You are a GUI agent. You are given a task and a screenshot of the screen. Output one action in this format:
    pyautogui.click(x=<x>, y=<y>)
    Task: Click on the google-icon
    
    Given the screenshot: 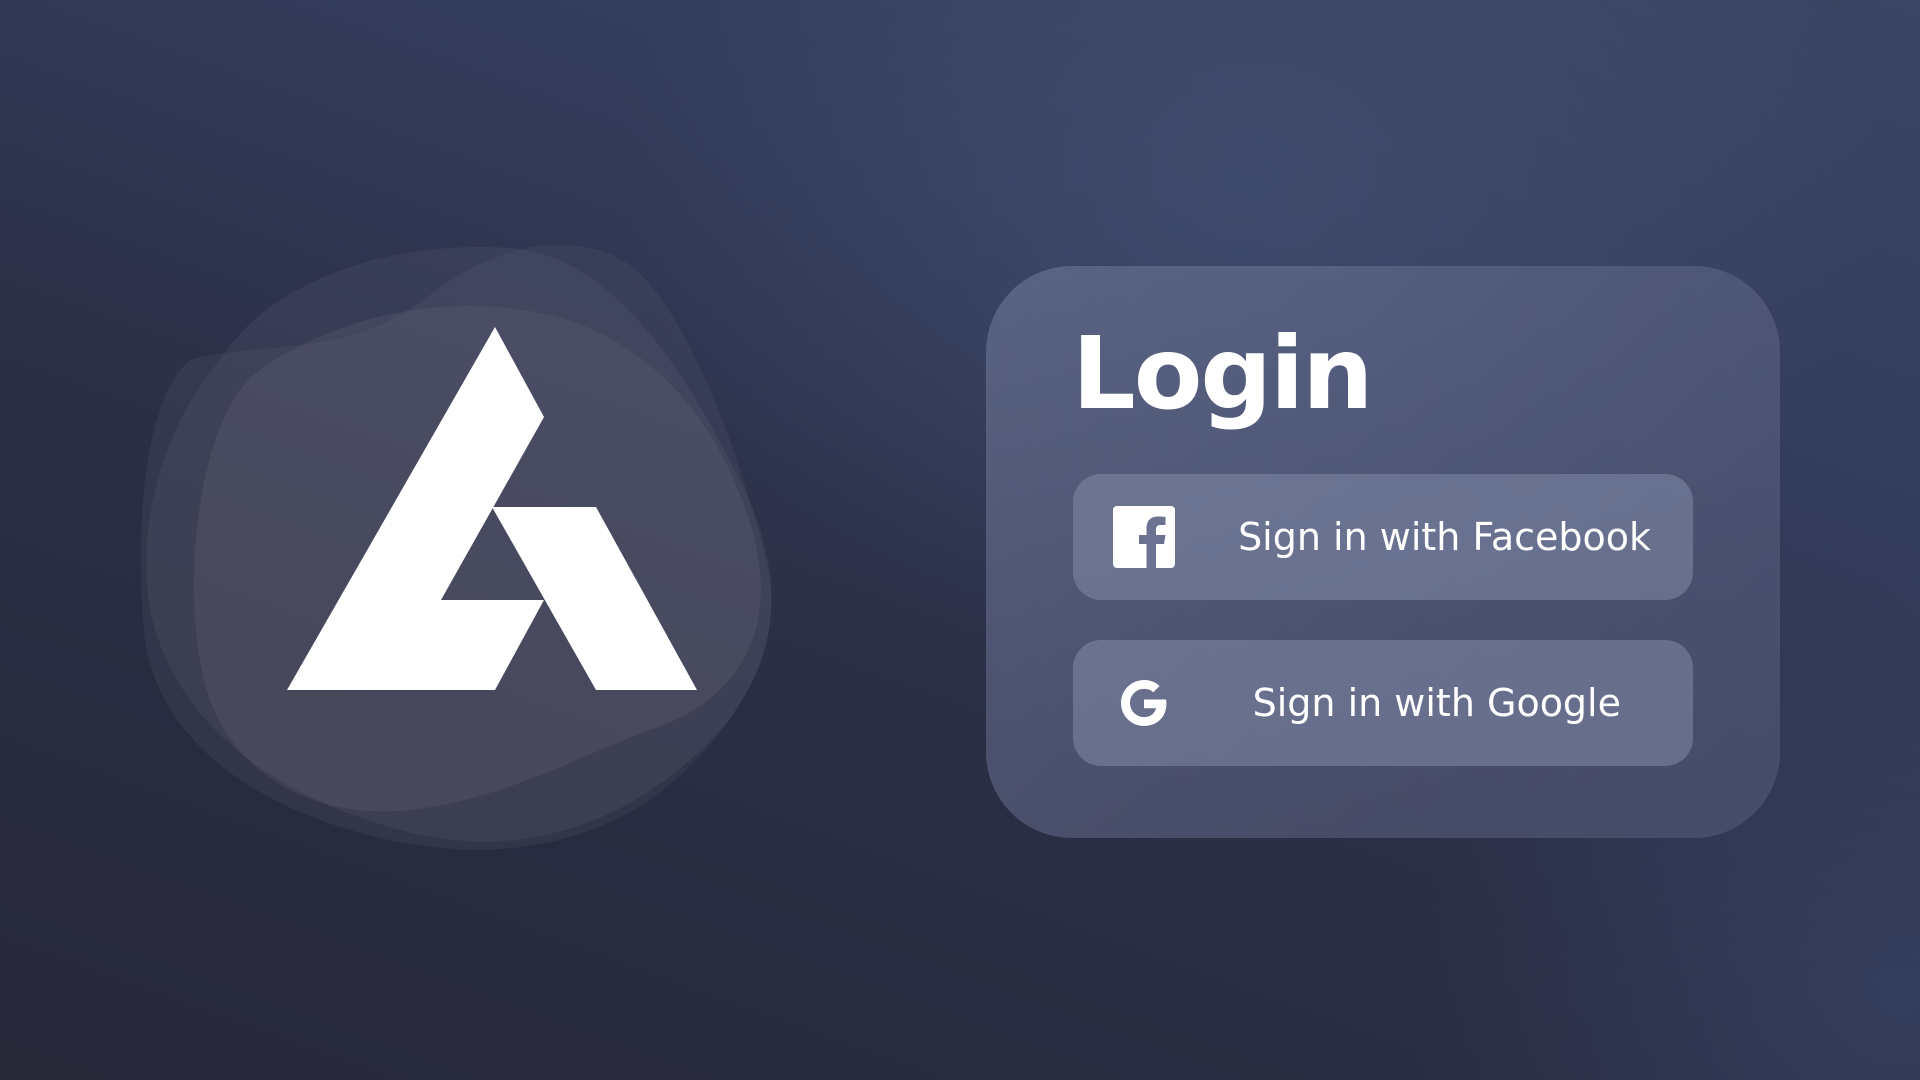 What is the action you would take?
    pyautogui.click(x=1144, y=703)
    